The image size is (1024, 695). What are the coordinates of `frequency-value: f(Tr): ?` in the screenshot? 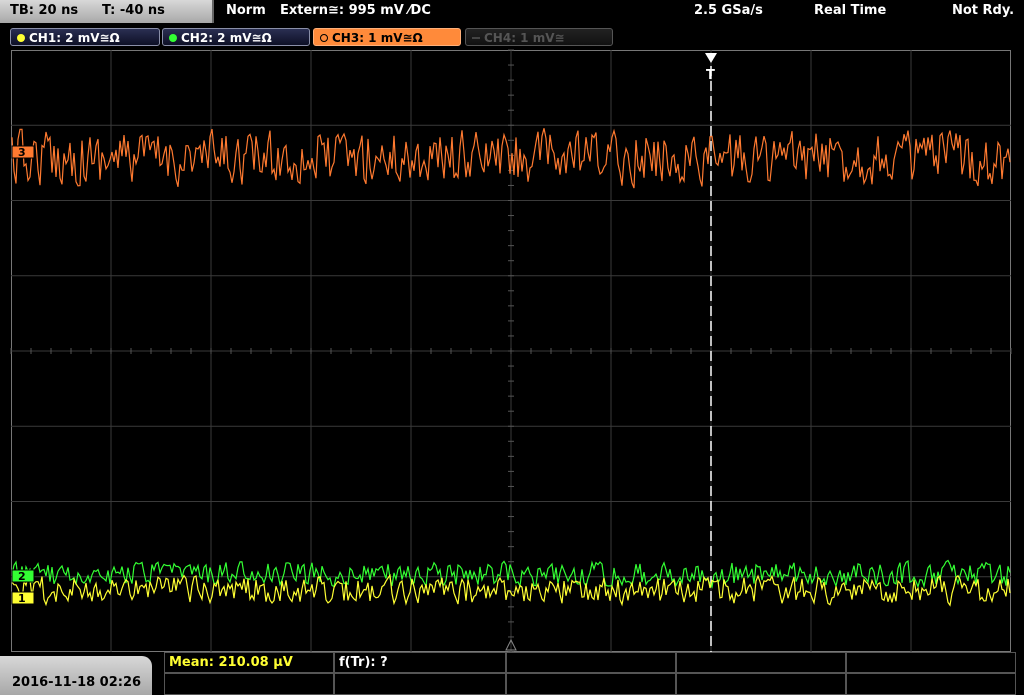 It's located at (363, 662).